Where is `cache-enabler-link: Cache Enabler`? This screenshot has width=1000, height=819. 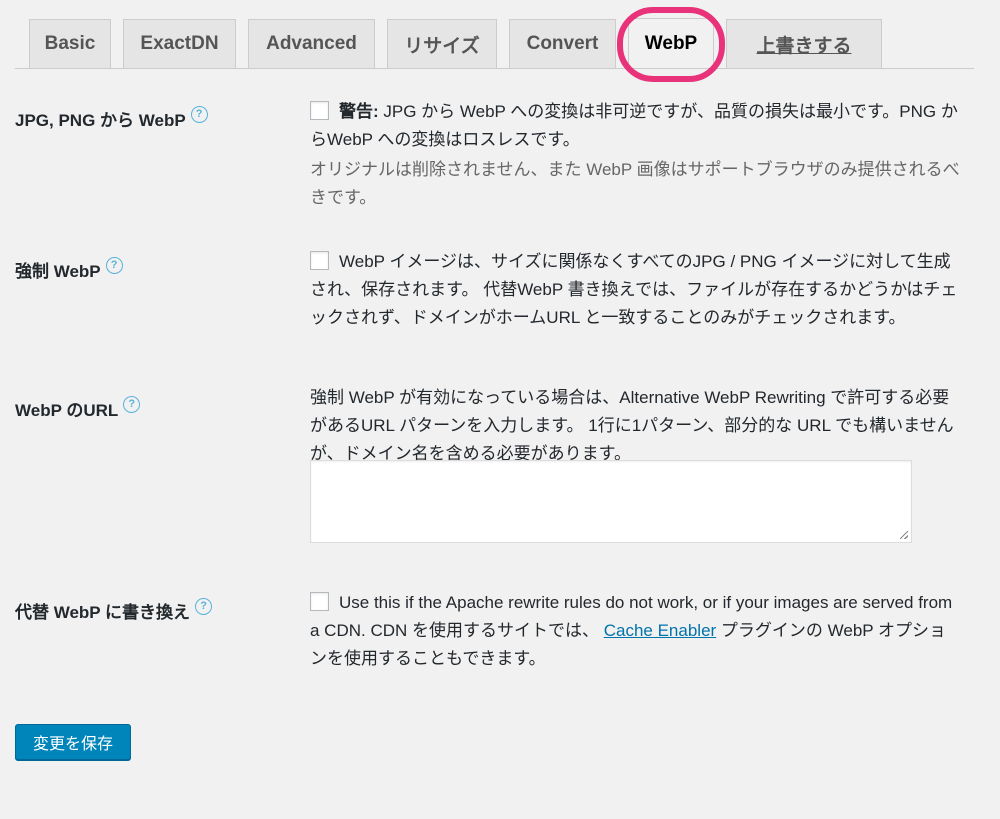
cache-enabler-link: Cache Enabler is located at coordinates (660, 630).